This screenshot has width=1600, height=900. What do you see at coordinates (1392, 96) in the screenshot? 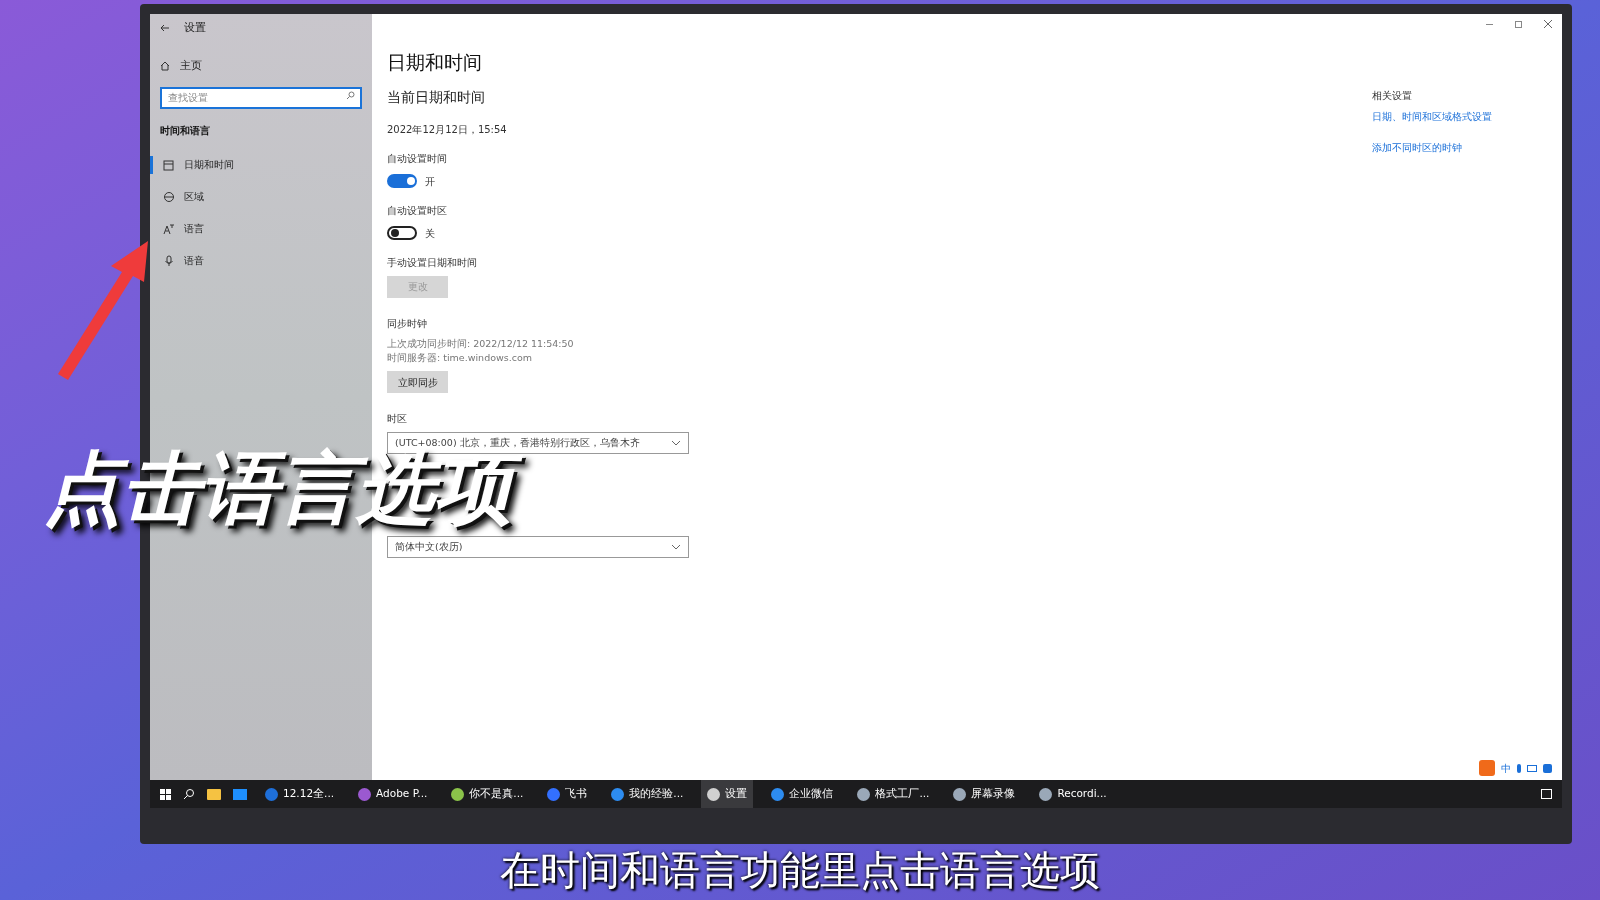
I see `related-settings-heading: 相关设置` at bounding box center [1392, 96].